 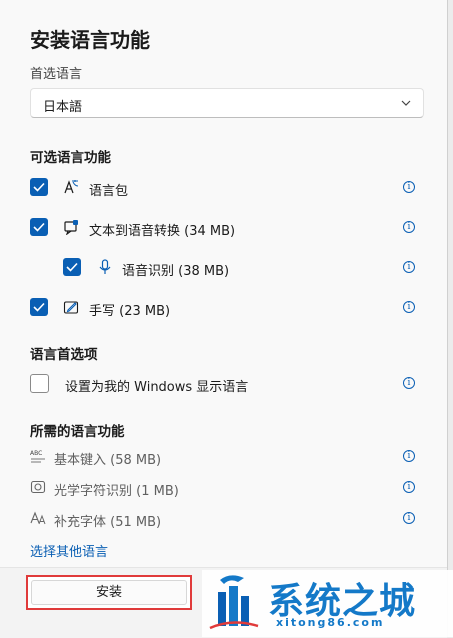 I want to click on svg-text: ABC, so click(x=36, y=453).